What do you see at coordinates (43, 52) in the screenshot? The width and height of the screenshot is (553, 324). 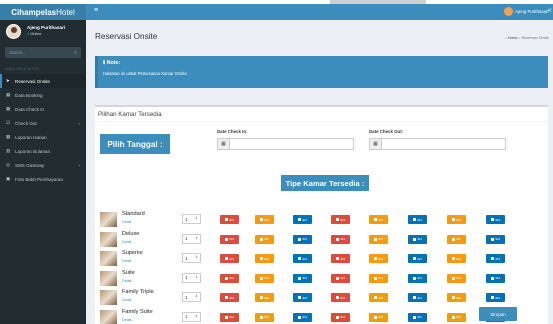 I see `sidebar-search: Search... ⚲` at bounding box center [43, 52].